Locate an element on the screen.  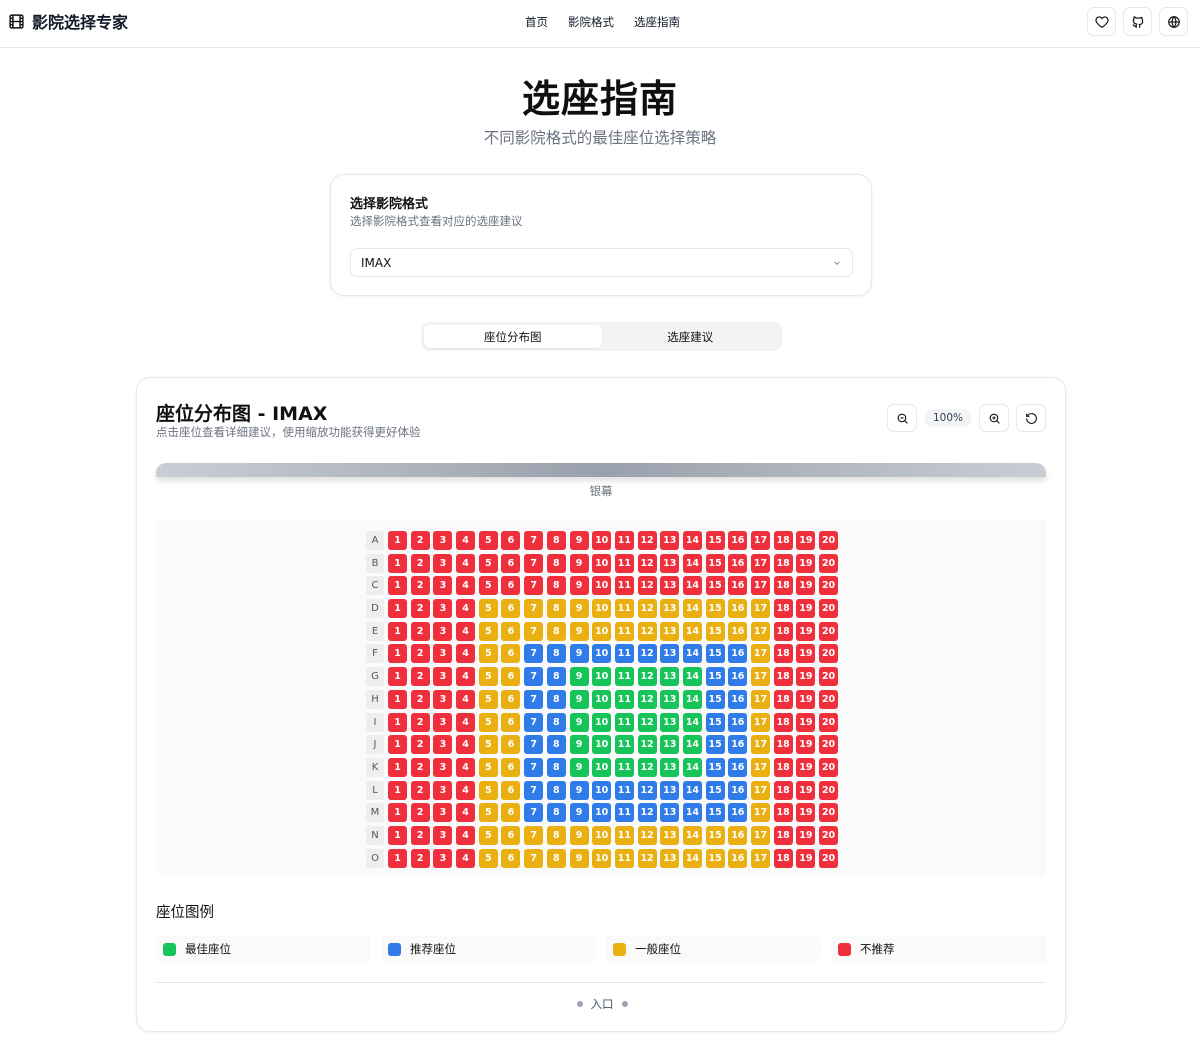
nav-home: 首页 is located at coordinates (536, 22).